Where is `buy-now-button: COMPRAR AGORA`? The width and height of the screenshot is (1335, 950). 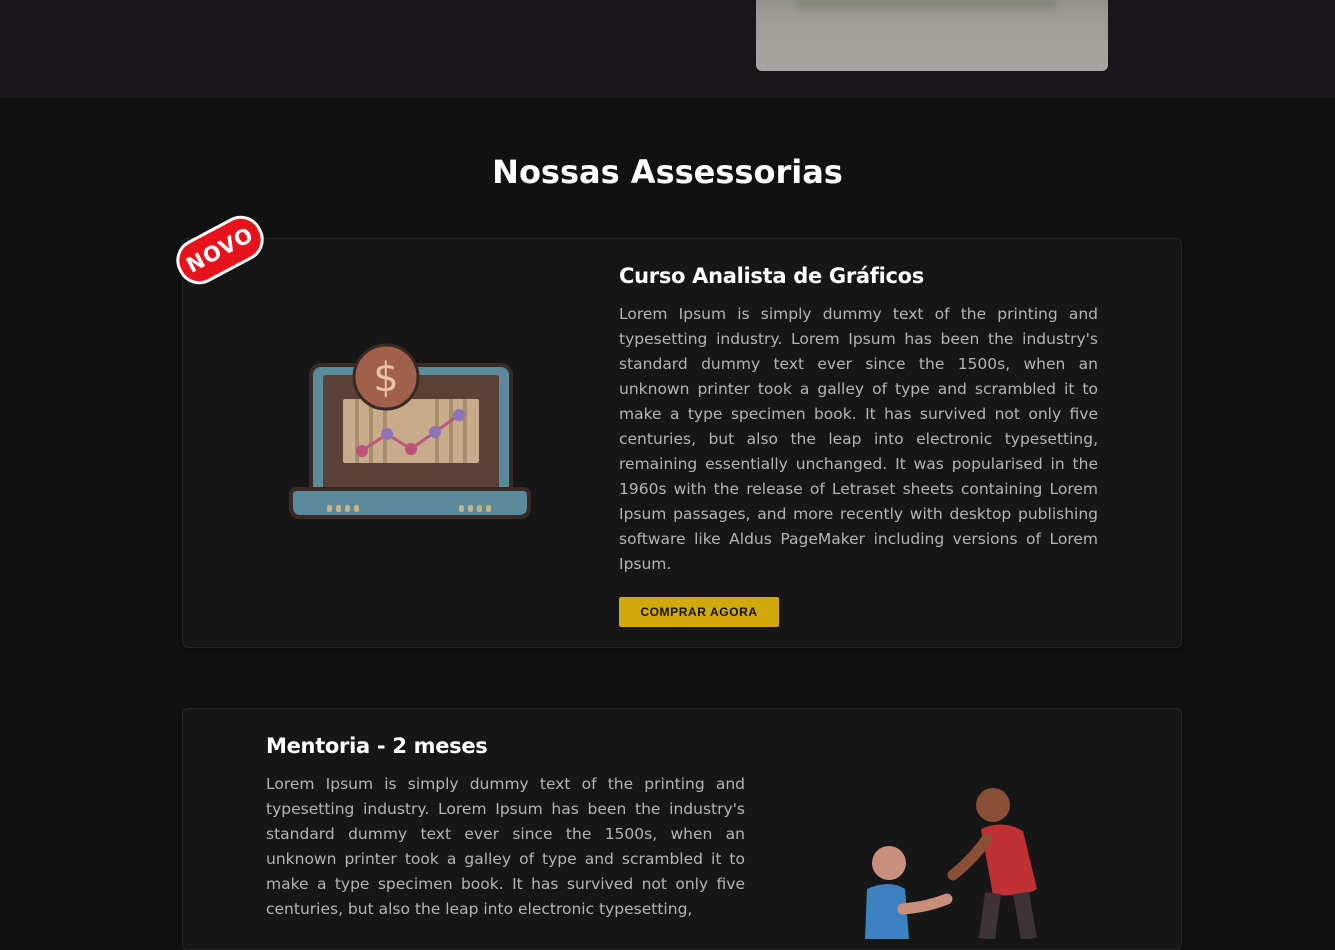 buy-now-button: COMPRAR AGORA is located at coordinates (699, 612).